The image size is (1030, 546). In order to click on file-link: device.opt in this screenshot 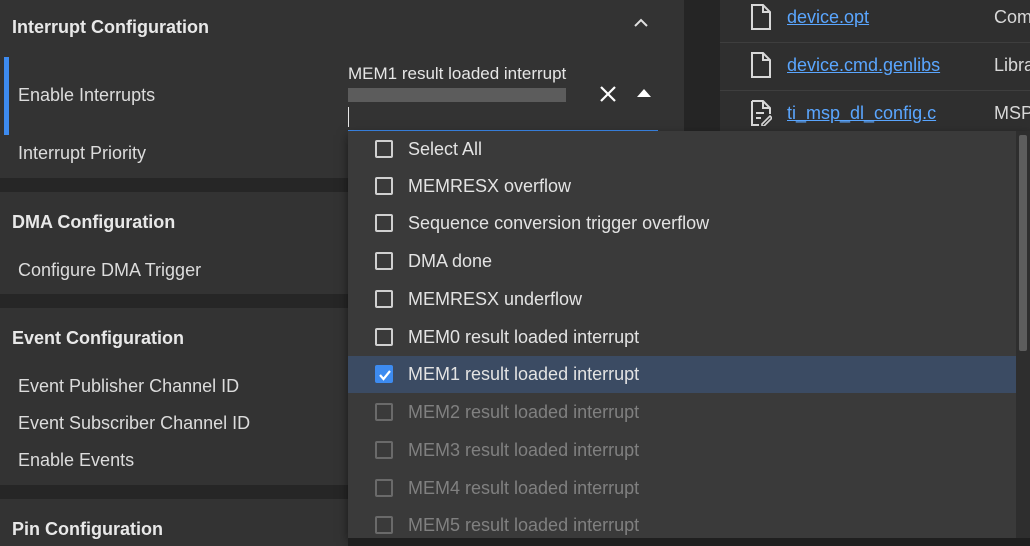, I will do `click(828, 17)`.